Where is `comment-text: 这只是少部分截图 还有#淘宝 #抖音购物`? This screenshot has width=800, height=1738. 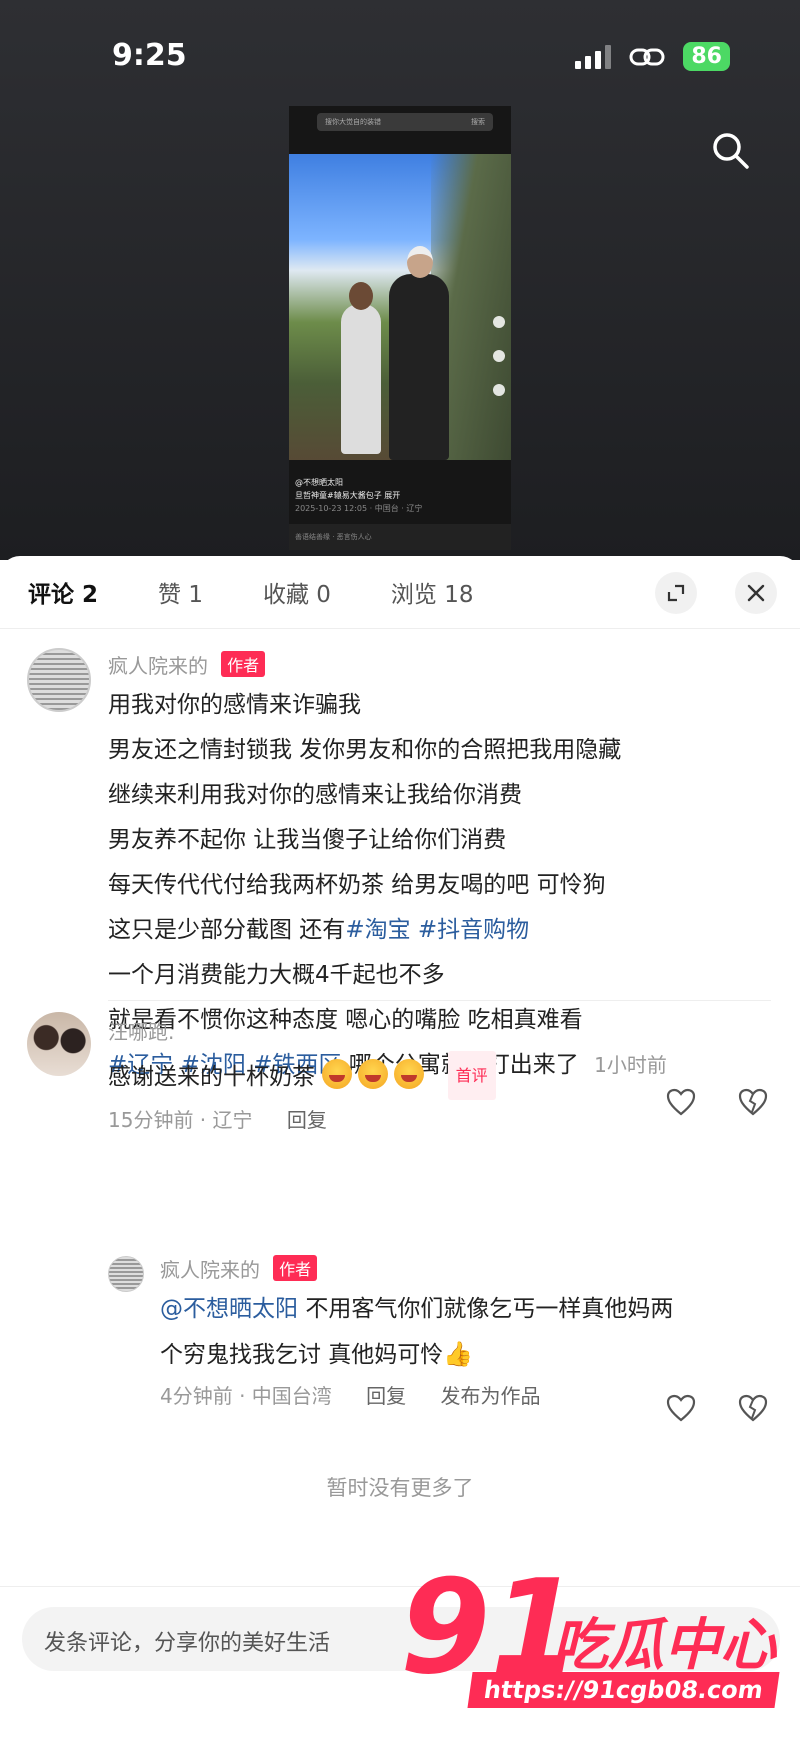 comment-text: 这只是少部分截图 还有#淘宝 #抖音购物 is located at coordinates (319, 930).